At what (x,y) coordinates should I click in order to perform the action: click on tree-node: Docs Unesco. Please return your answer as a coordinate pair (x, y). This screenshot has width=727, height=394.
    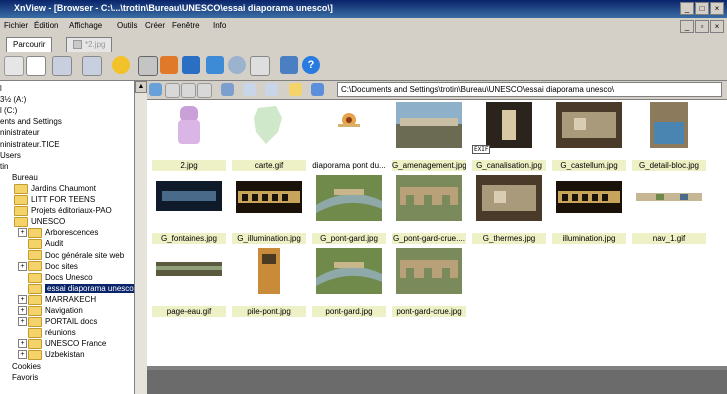
    Looking at the image, I should click on (60, 277).